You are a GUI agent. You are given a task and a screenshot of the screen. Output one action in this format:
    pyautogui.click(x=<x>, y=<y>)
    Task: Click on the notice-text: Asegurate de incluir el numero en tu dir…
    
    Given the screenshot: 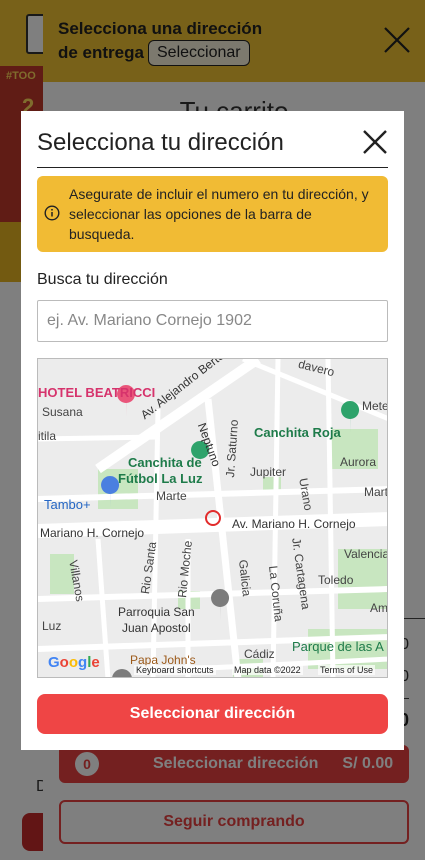 What is the action you would take?
    pyautogui.click(x=219, y=214)
    